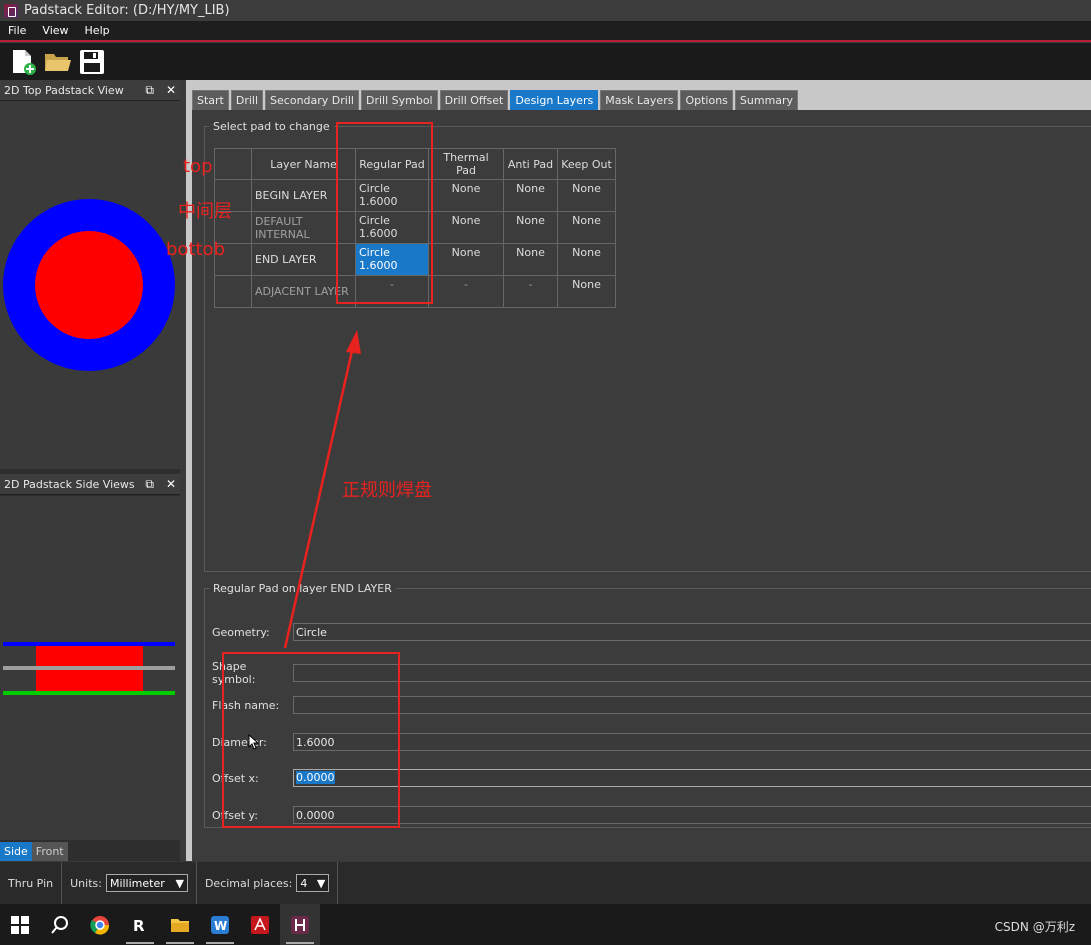 This screenshot has width=1091, height=945. Describe the element at coordinates (692, 632) in the screenshot. I see `geometry-field` at that location.